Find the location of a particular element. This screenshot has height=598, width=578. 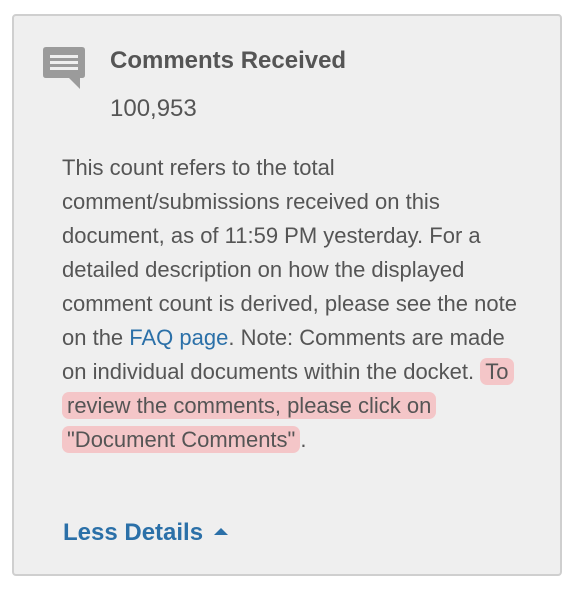

comment-count: 100,953 is located at coordinates (153, 108).